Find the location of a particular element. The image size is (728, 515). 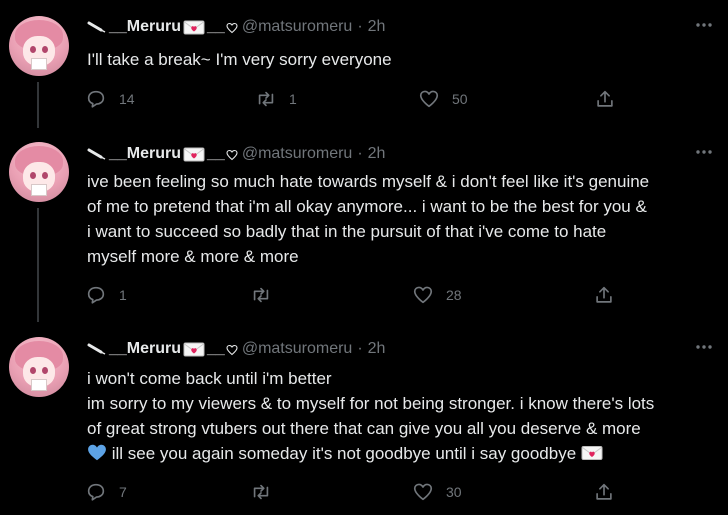

blue-heart-icon is located at coordinates (97, 452).